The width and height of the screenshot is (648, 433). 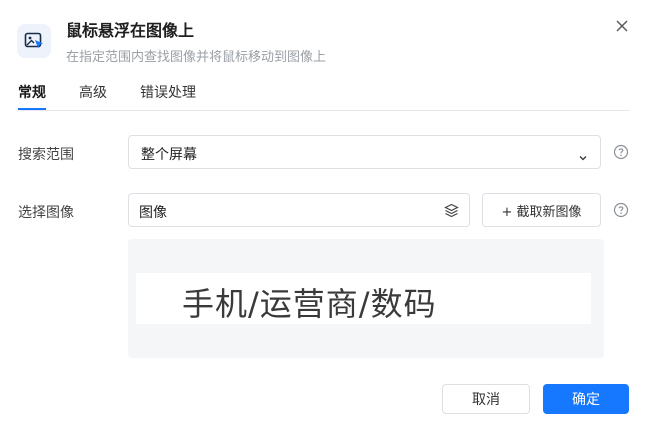 What do you see at coordinates (309, 304) in the screenshot?
I see `preview-text: 手机/运营商/数码` at bounding box center [309, 304].